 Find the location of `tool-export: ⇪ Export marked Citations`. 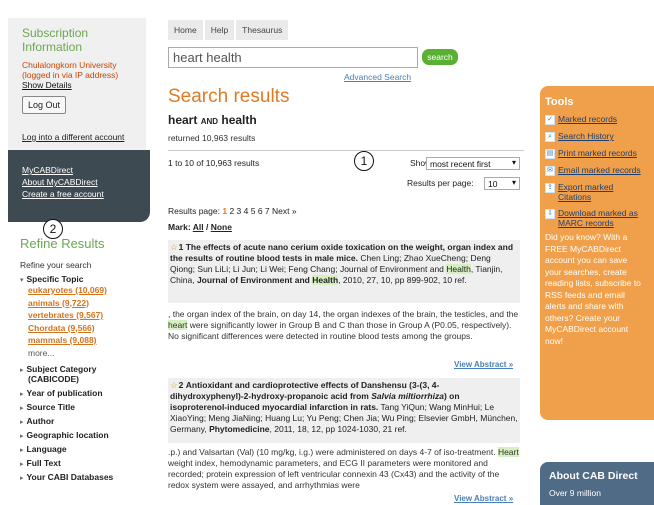

tool-export: ⇪ Export marked Citations is located at coordinates (595, 192).